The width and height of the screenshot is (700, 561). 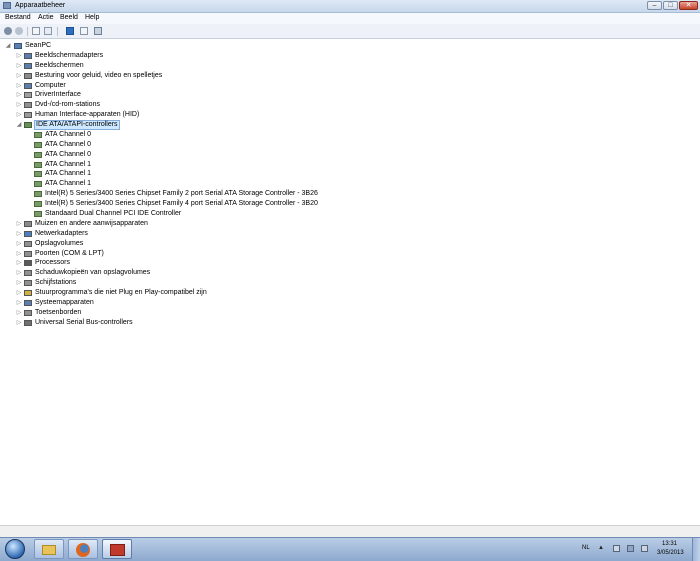 What do you see at coordinates (28, 243) in the screenshot?
I see `storage-volume-icon` at bounding box center [28, 243].